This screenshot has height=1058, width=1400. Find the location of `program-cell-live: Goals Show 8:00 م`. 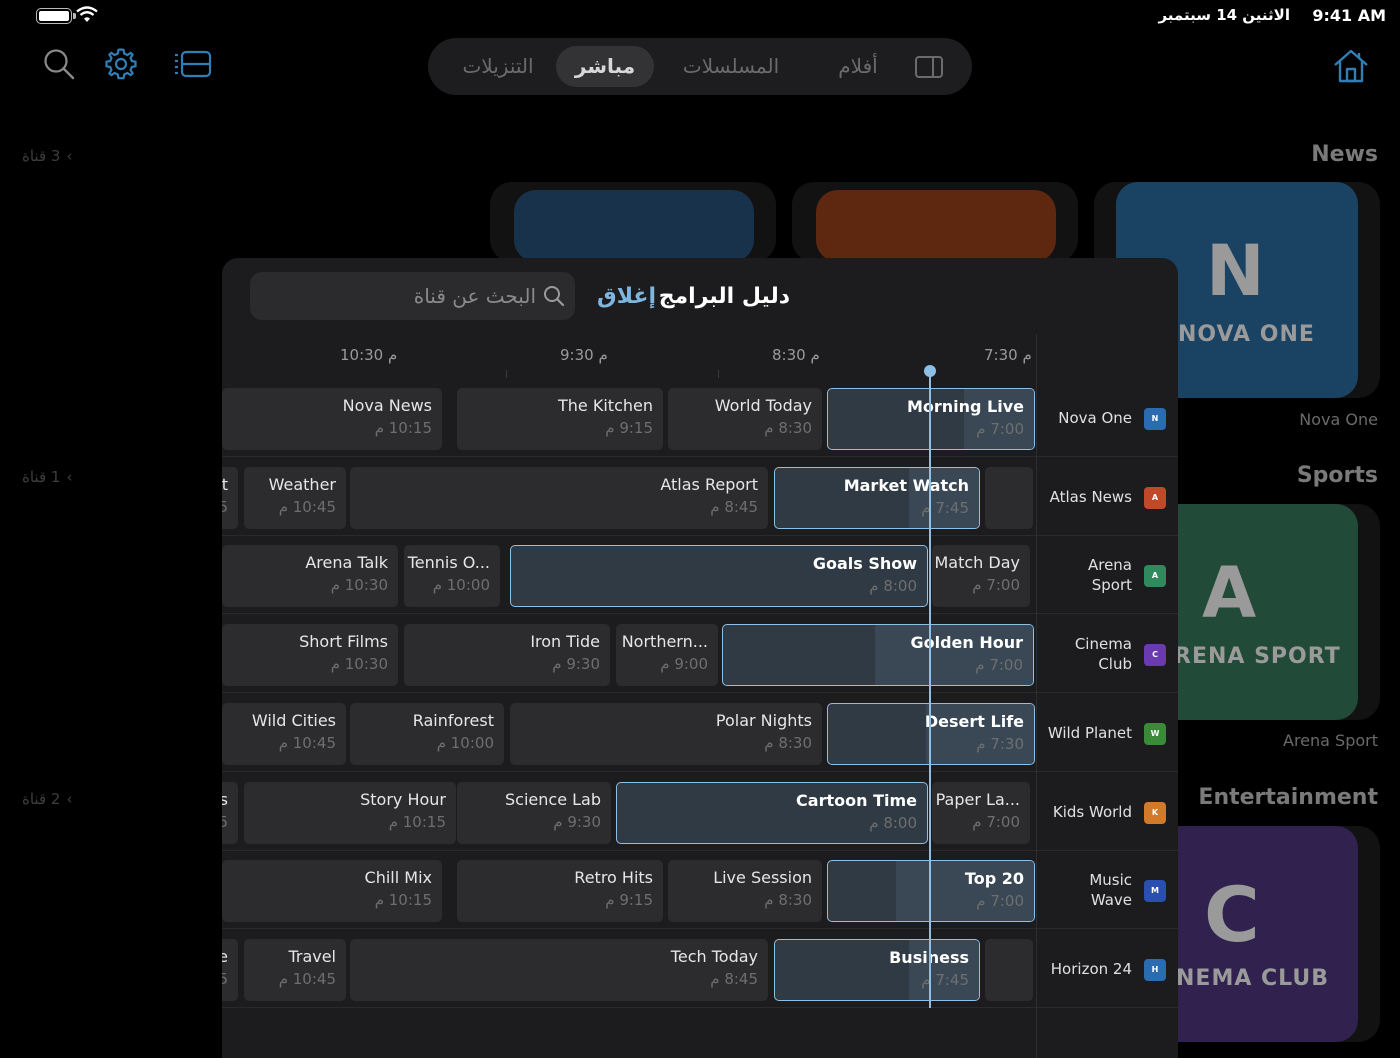

program-cell-live: Goals Show 8:00 م is located at coordinates (719, 576).